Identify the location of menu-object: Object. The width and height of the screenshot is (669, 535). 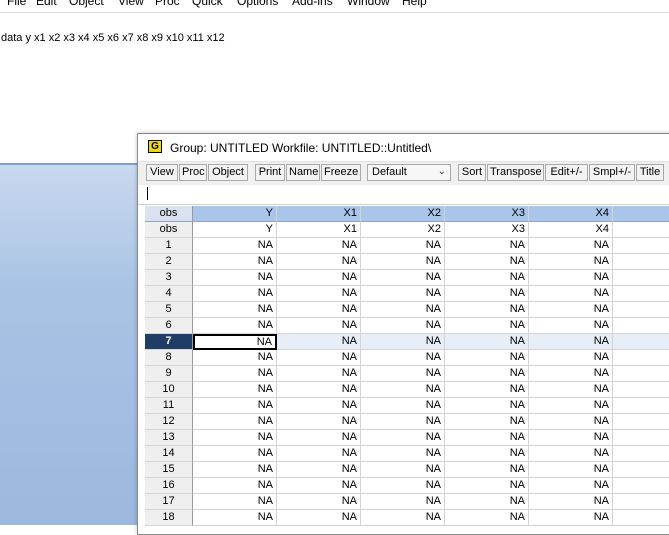
(86, 4).